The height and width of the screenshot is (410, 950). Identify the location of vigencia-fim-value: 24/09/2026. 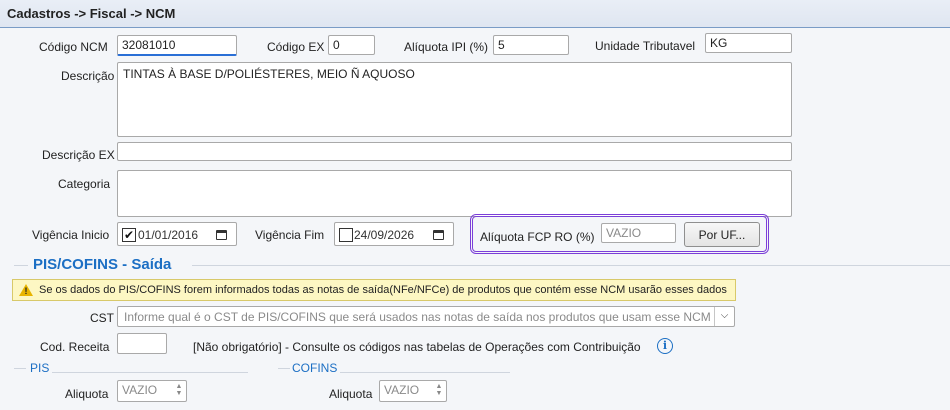
(384, 235).